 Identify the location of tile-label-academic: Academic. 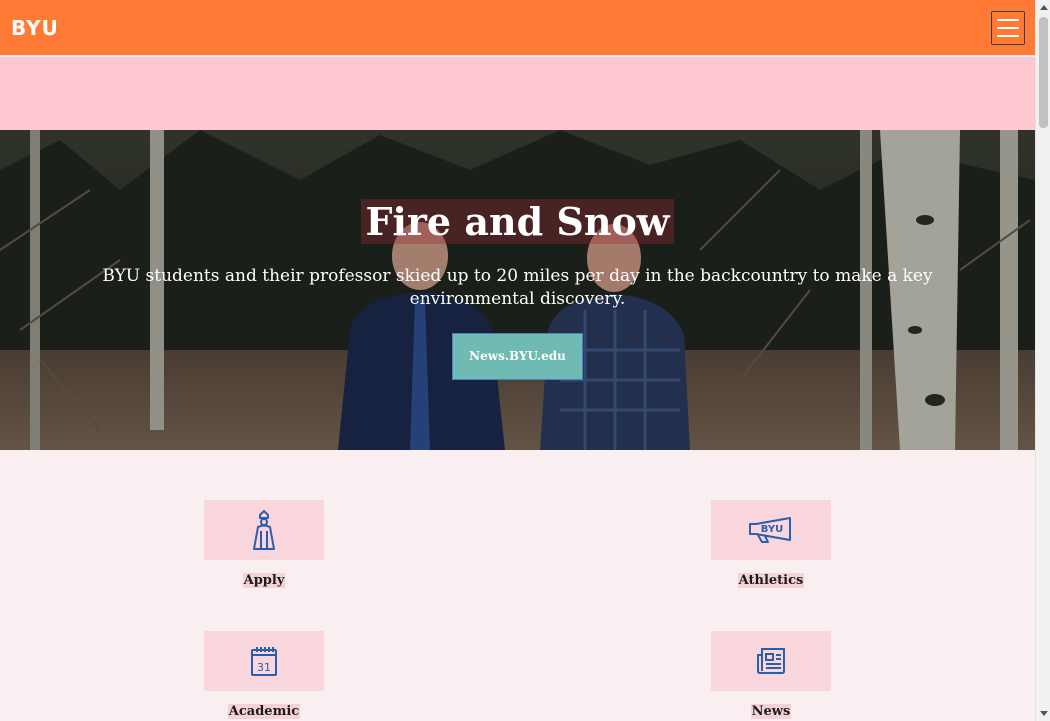
(264, 712).